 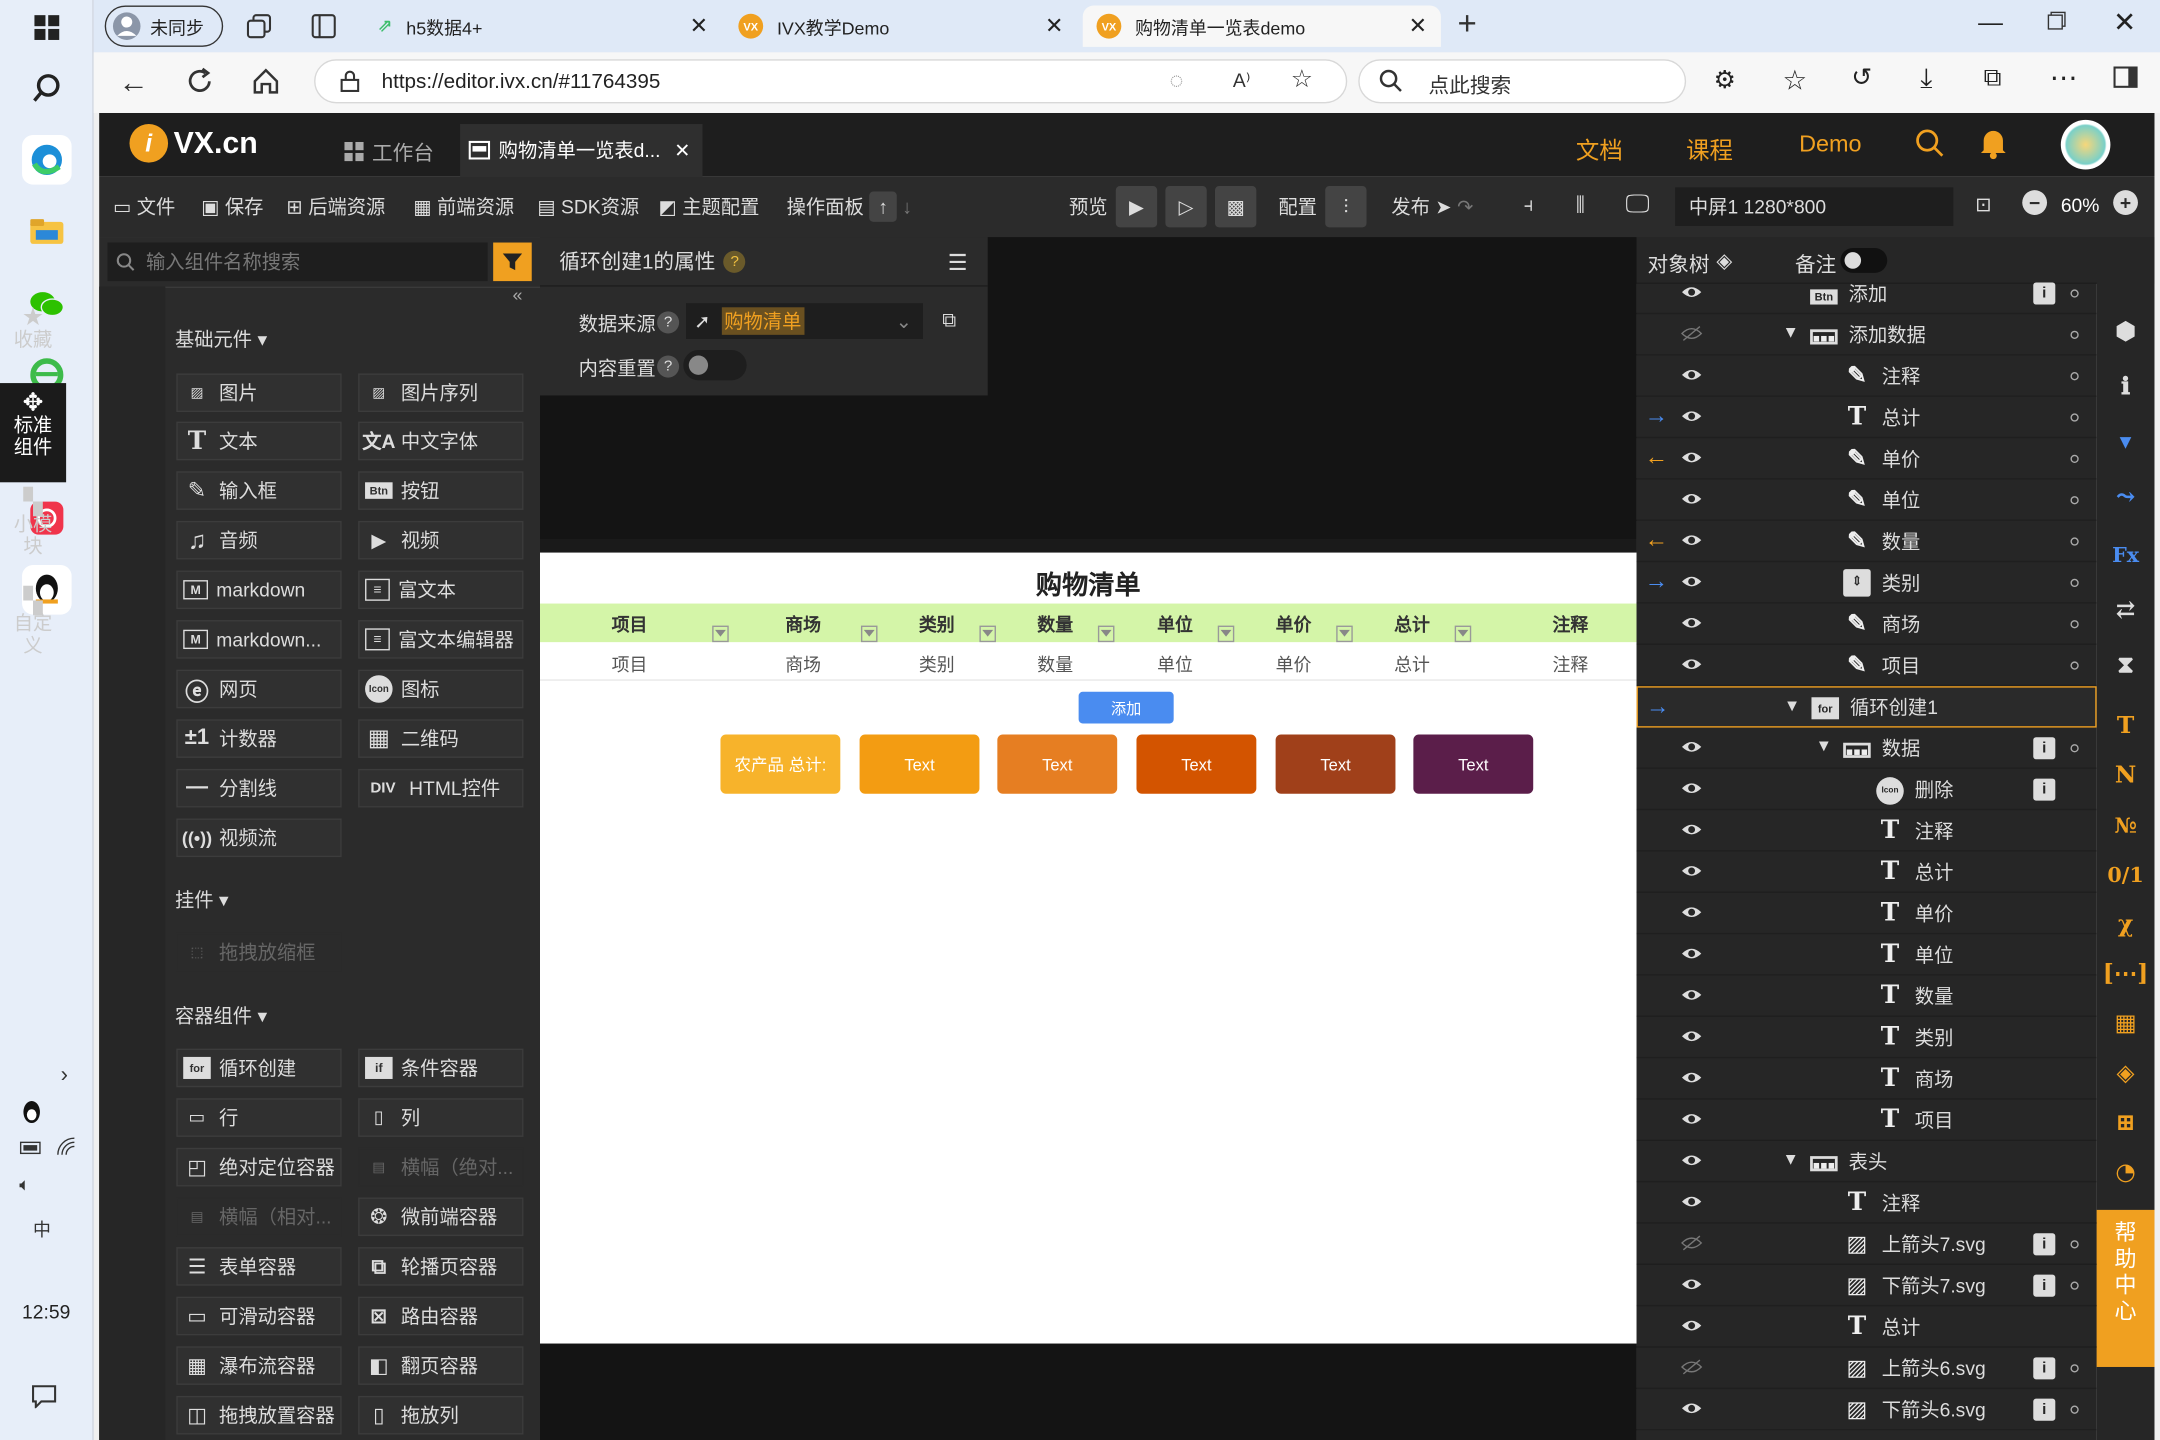 I want to click on tree-node: ← ✎ 数量, so click(x=1866, y=542).